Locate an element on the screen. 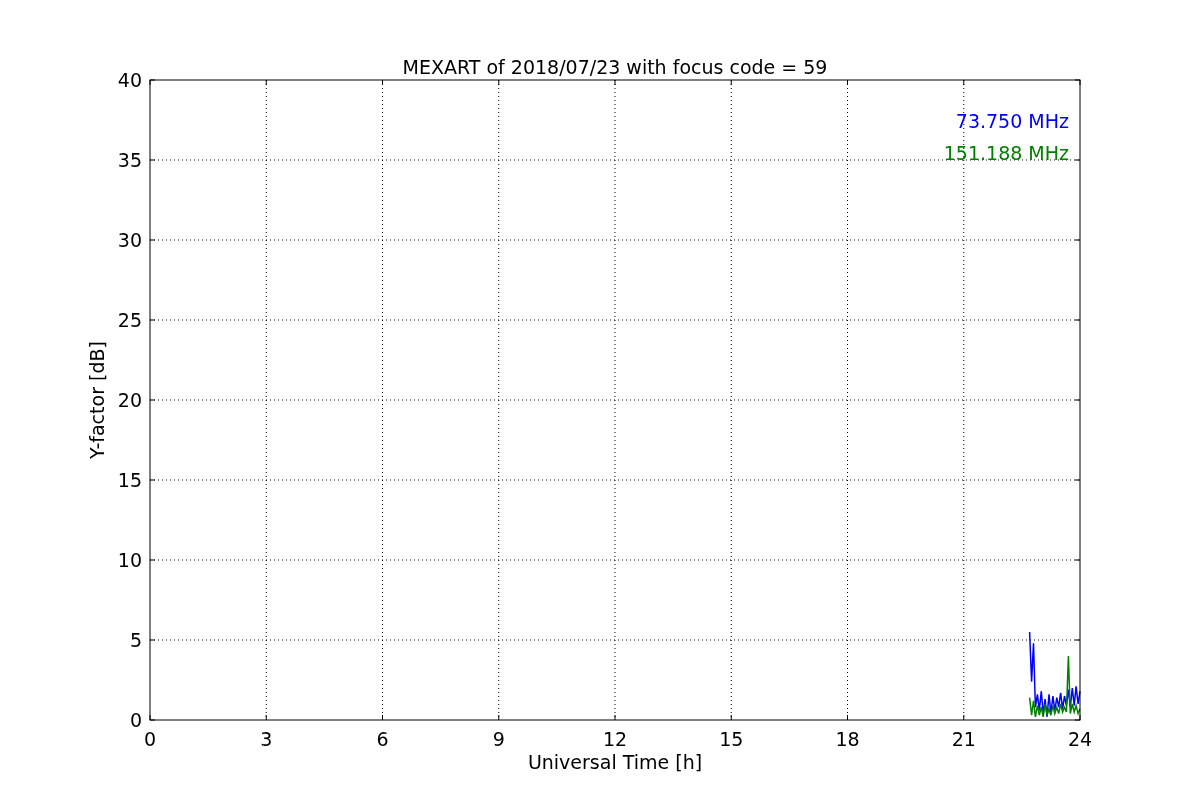  tick-label: 20 is located at coordinates (129, 400).